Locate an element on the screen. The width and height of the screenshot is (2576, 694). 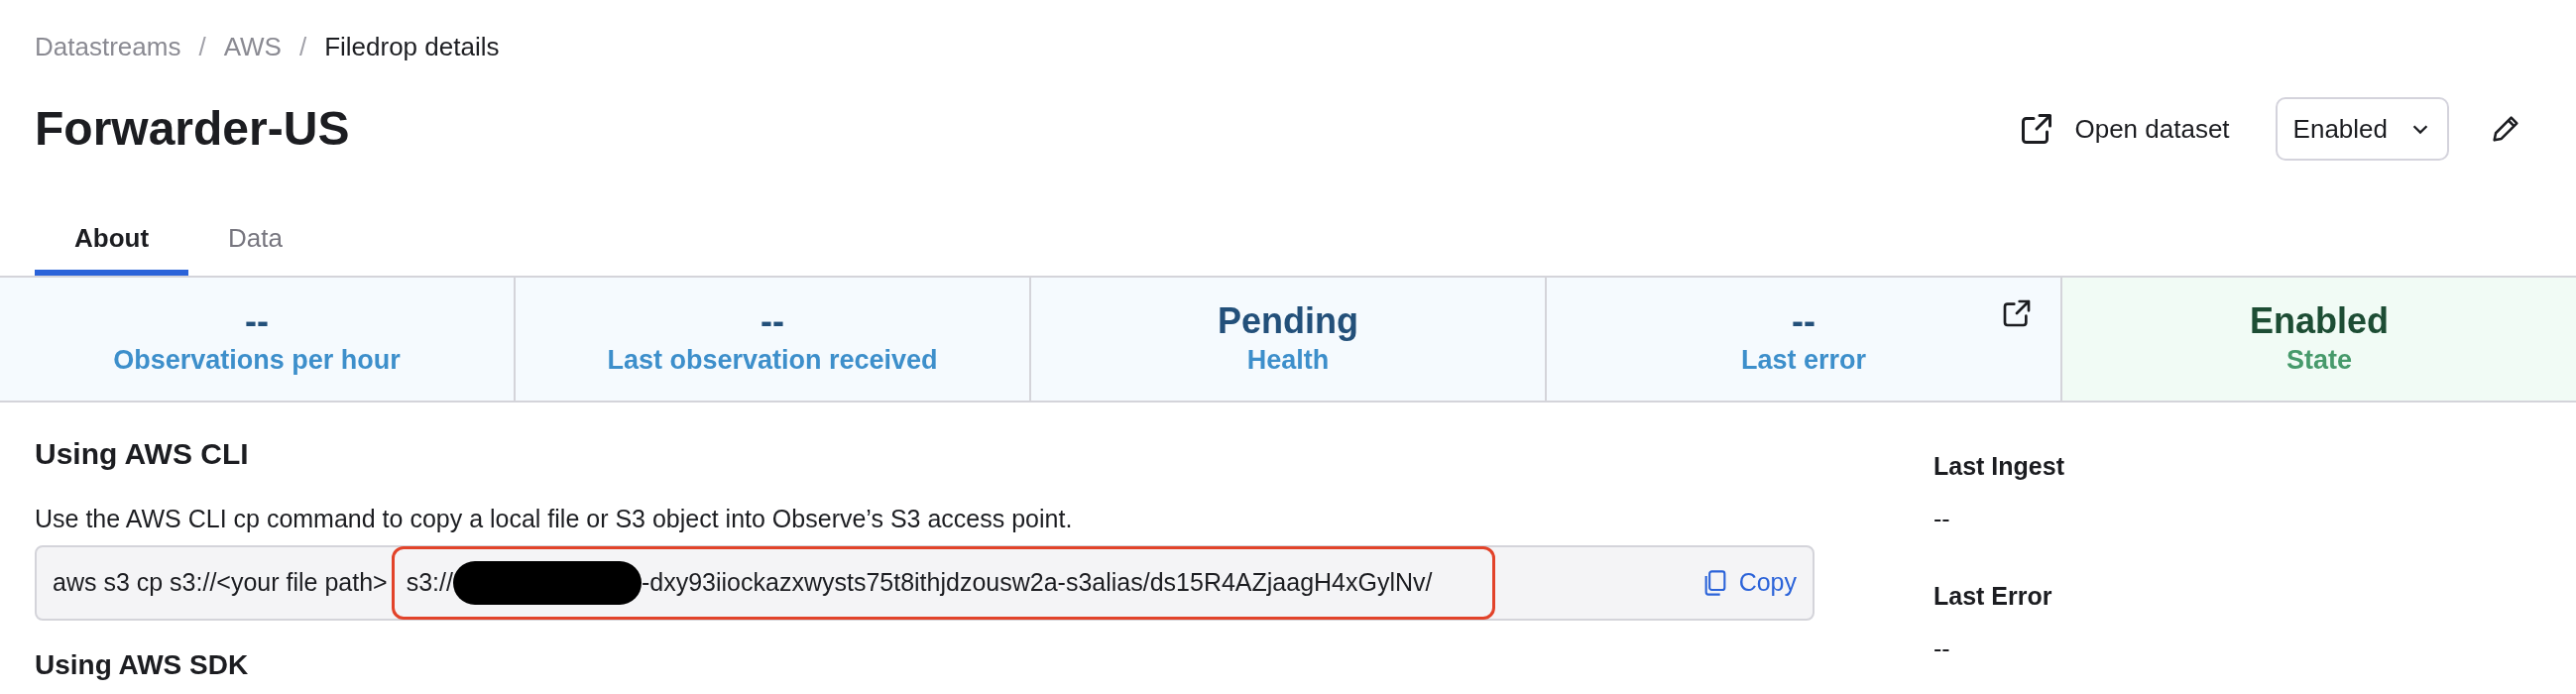
command-text: aws s3 cp s3://<your file path> is located at coordinates (220, 583).